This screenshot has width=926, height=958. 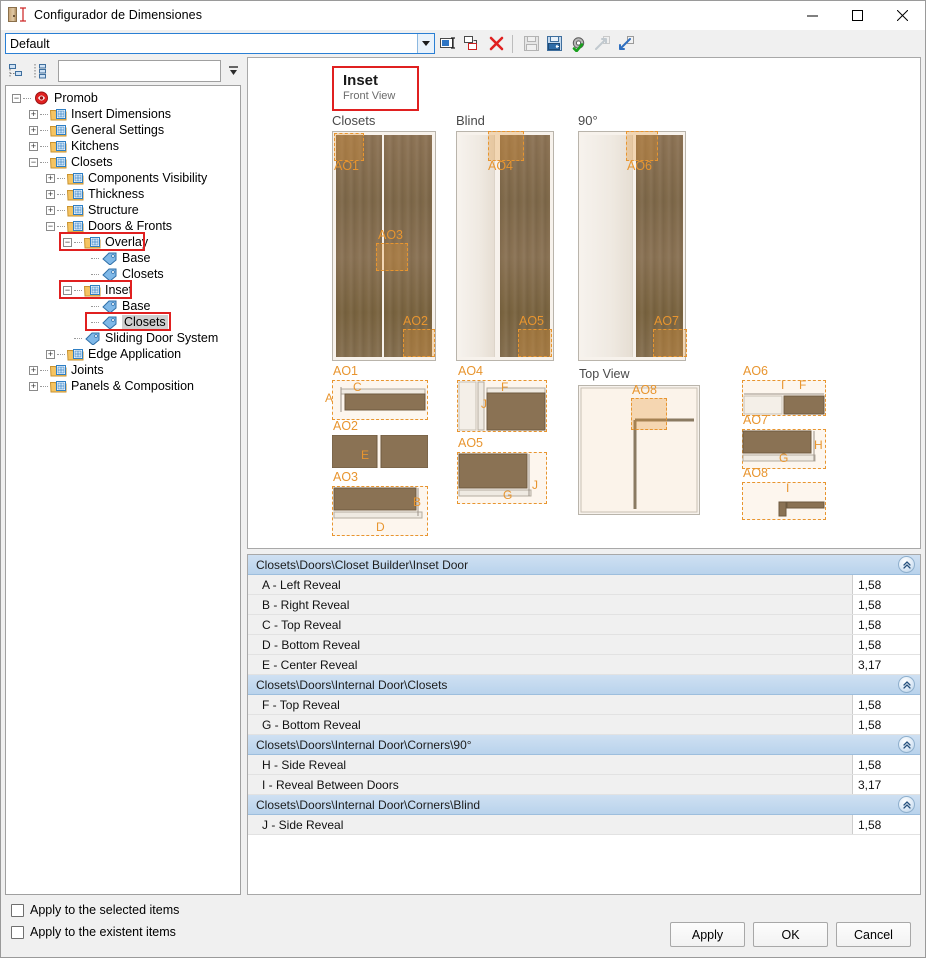 What do you see at coordinates (17, 932) in the screenshot?
I see `checkbox-existent-items` at bounding box center [17, 932].